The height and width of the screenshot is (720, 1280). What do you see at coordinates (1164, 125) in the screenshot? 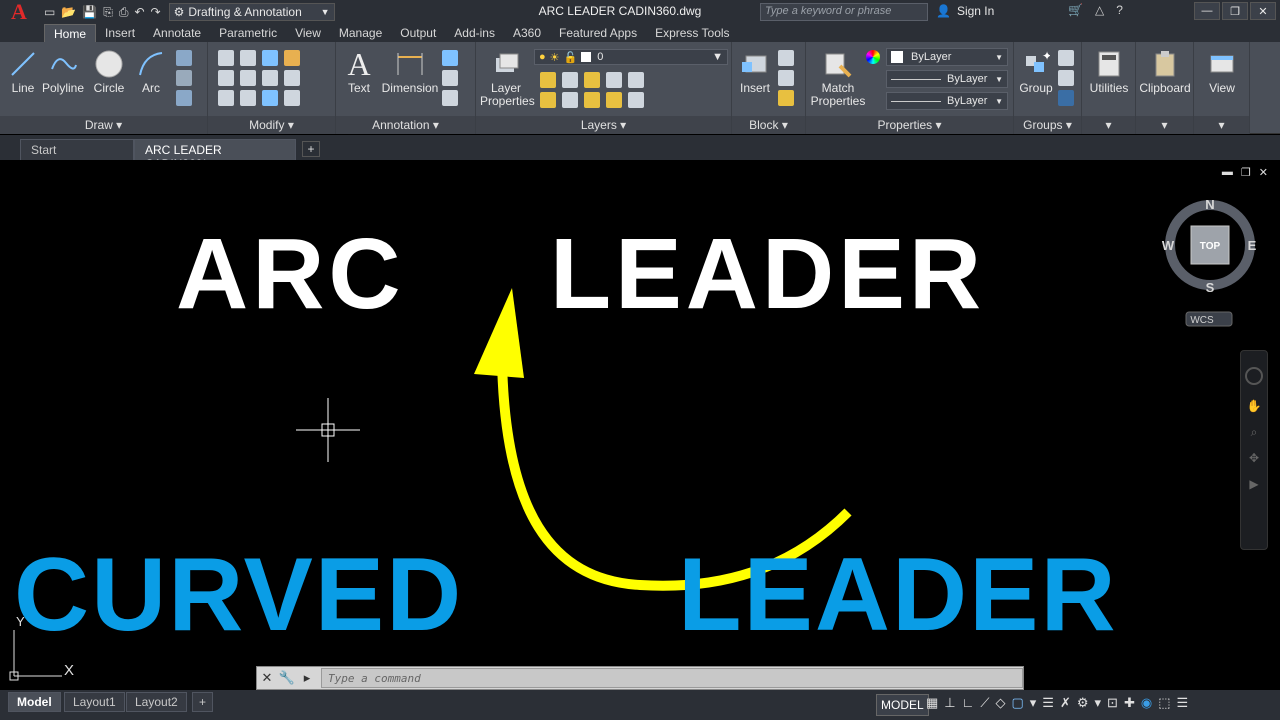
I see `clipboard-expand: ▾` at bounding box center [1164, 125].